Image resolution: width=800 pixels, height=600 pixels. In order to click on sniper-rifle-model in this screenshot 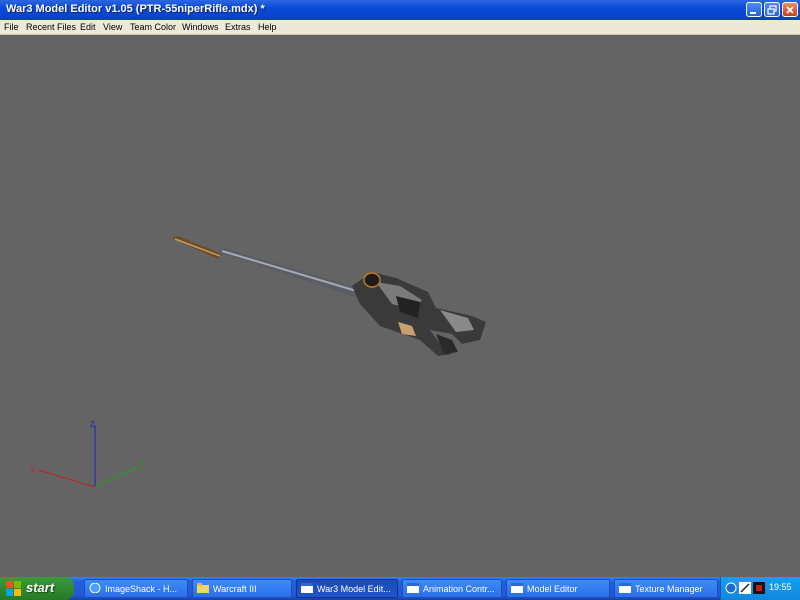, I will do `click(329, 296)`.